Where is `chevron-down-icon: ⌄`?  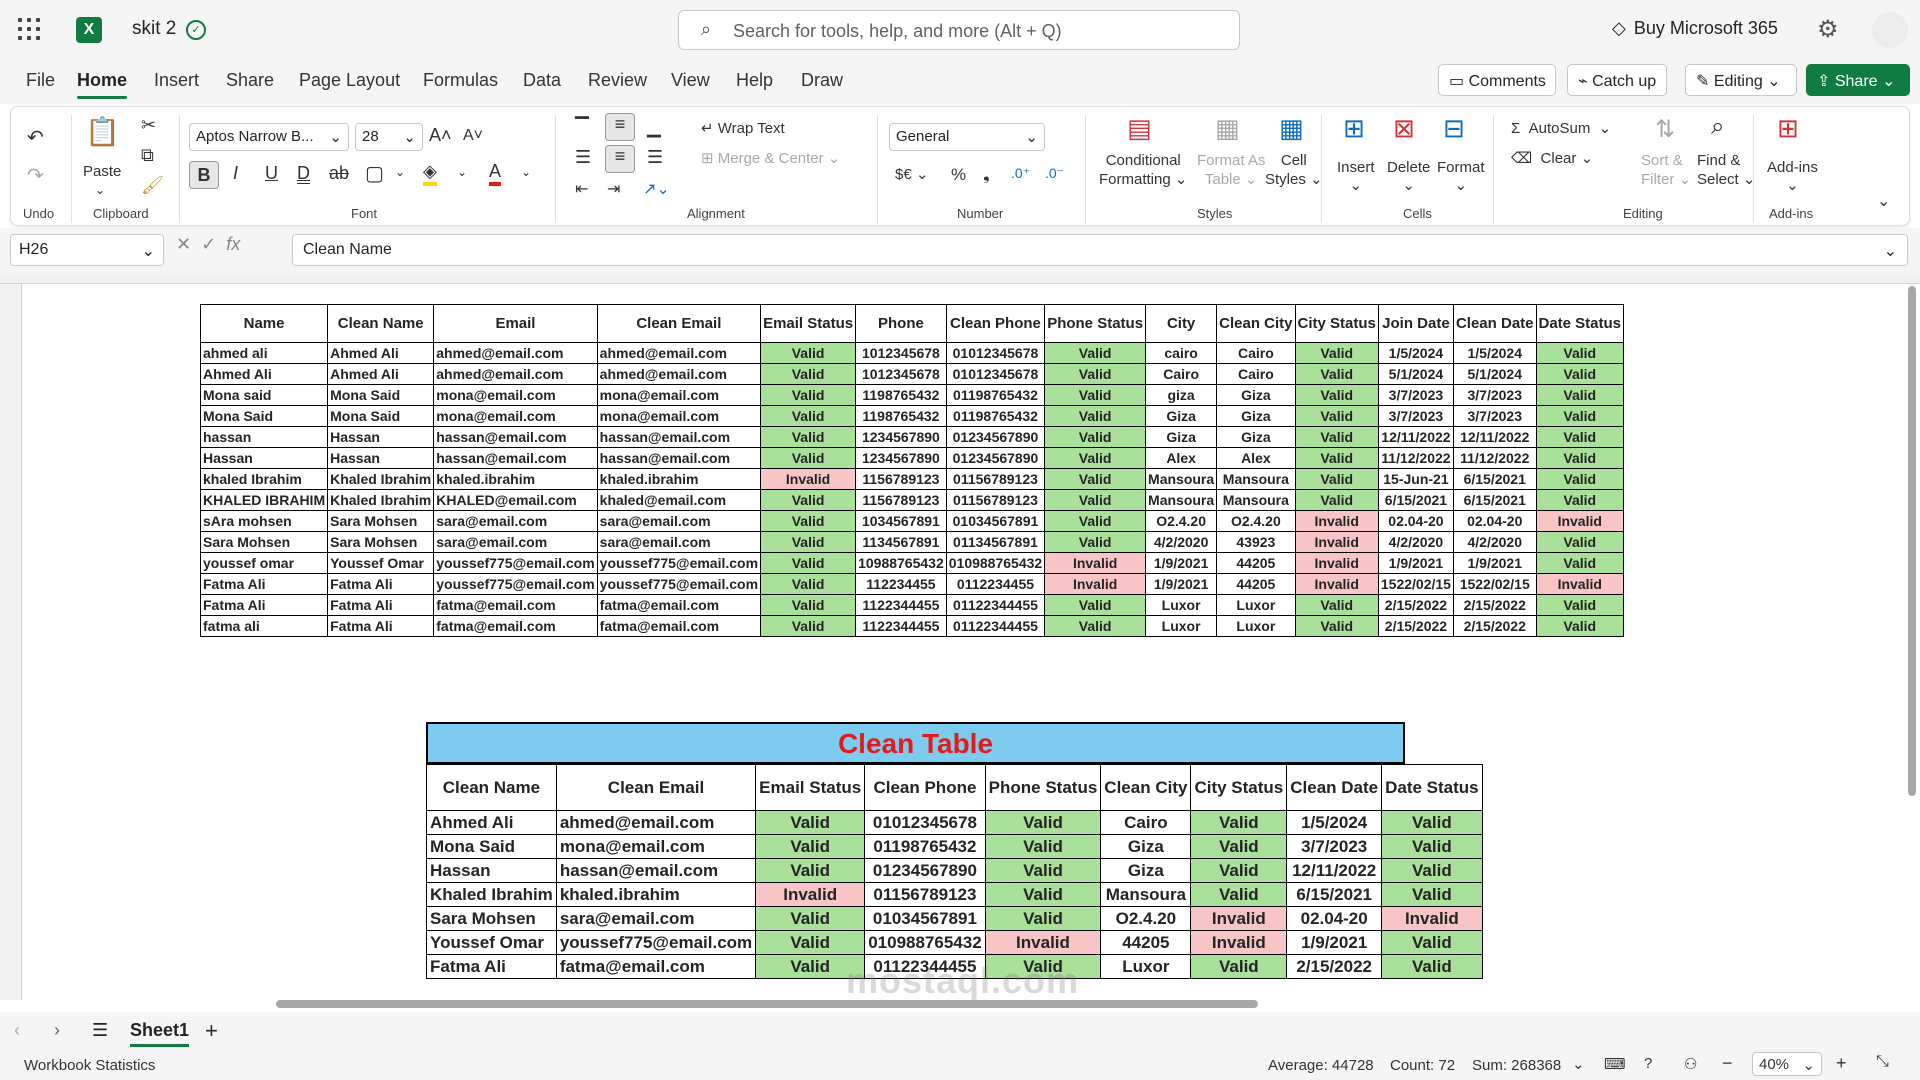 chevron-down-icon: ⌄ is located at coordinates (526, 172).